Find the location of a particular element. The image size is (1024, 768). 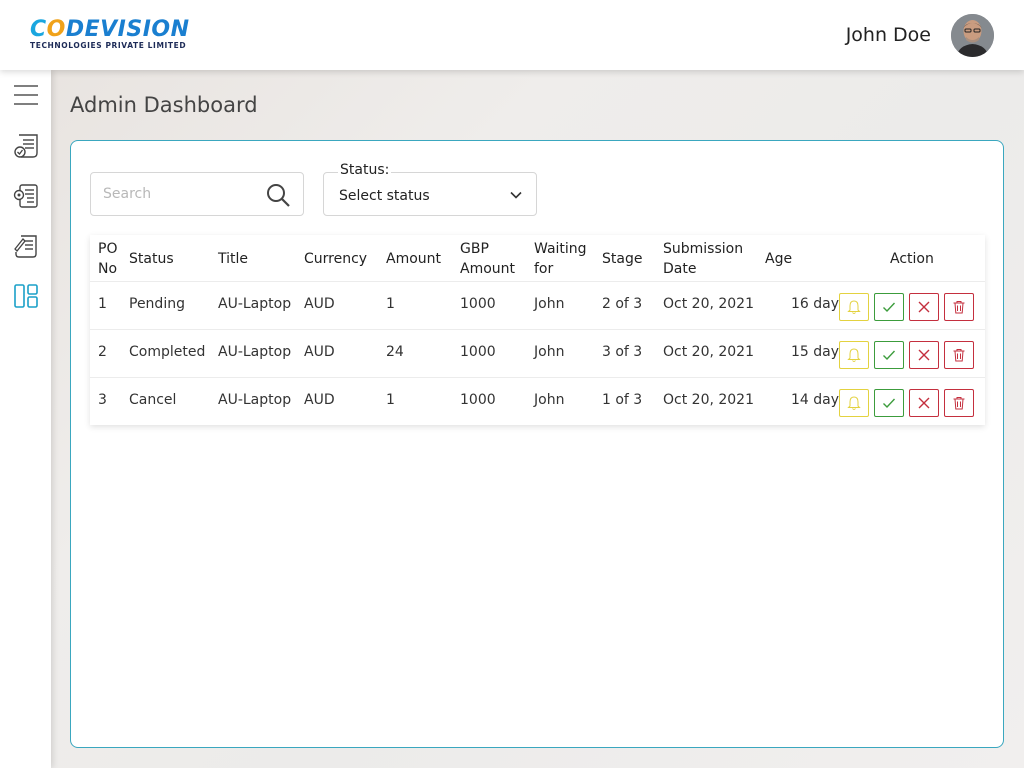

status-label: Status: is located at coordinates (365, 170).